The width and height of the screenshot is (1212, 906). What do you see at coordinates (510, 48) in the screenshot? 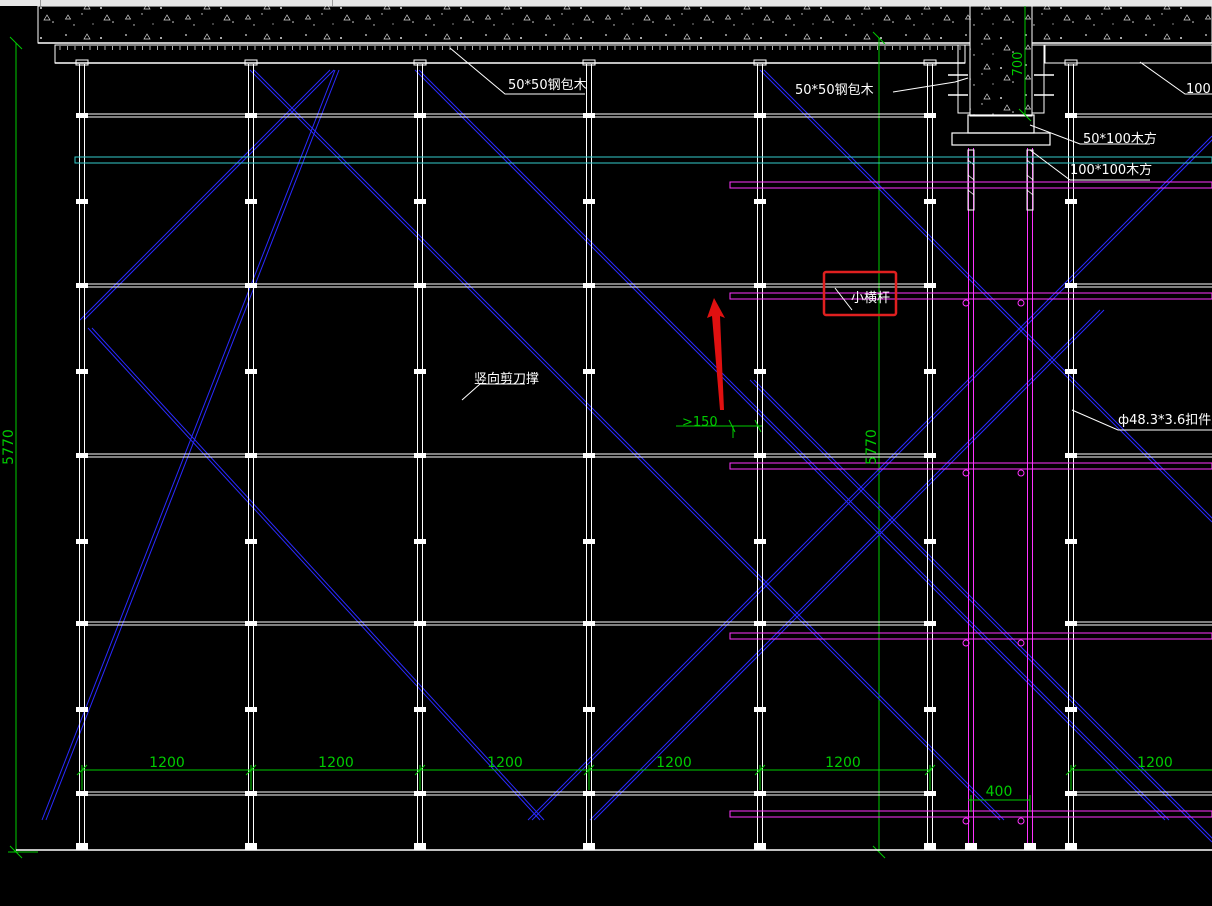
I see `board-hatch` at bounding box center [510, 48].